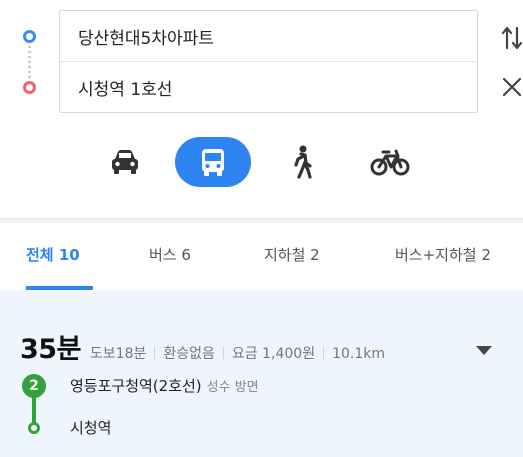  What do you see at coordinates (292, 254) in the screenshot?
I see `tab-subway: 지하철 2` at bounding box center [292, 254].